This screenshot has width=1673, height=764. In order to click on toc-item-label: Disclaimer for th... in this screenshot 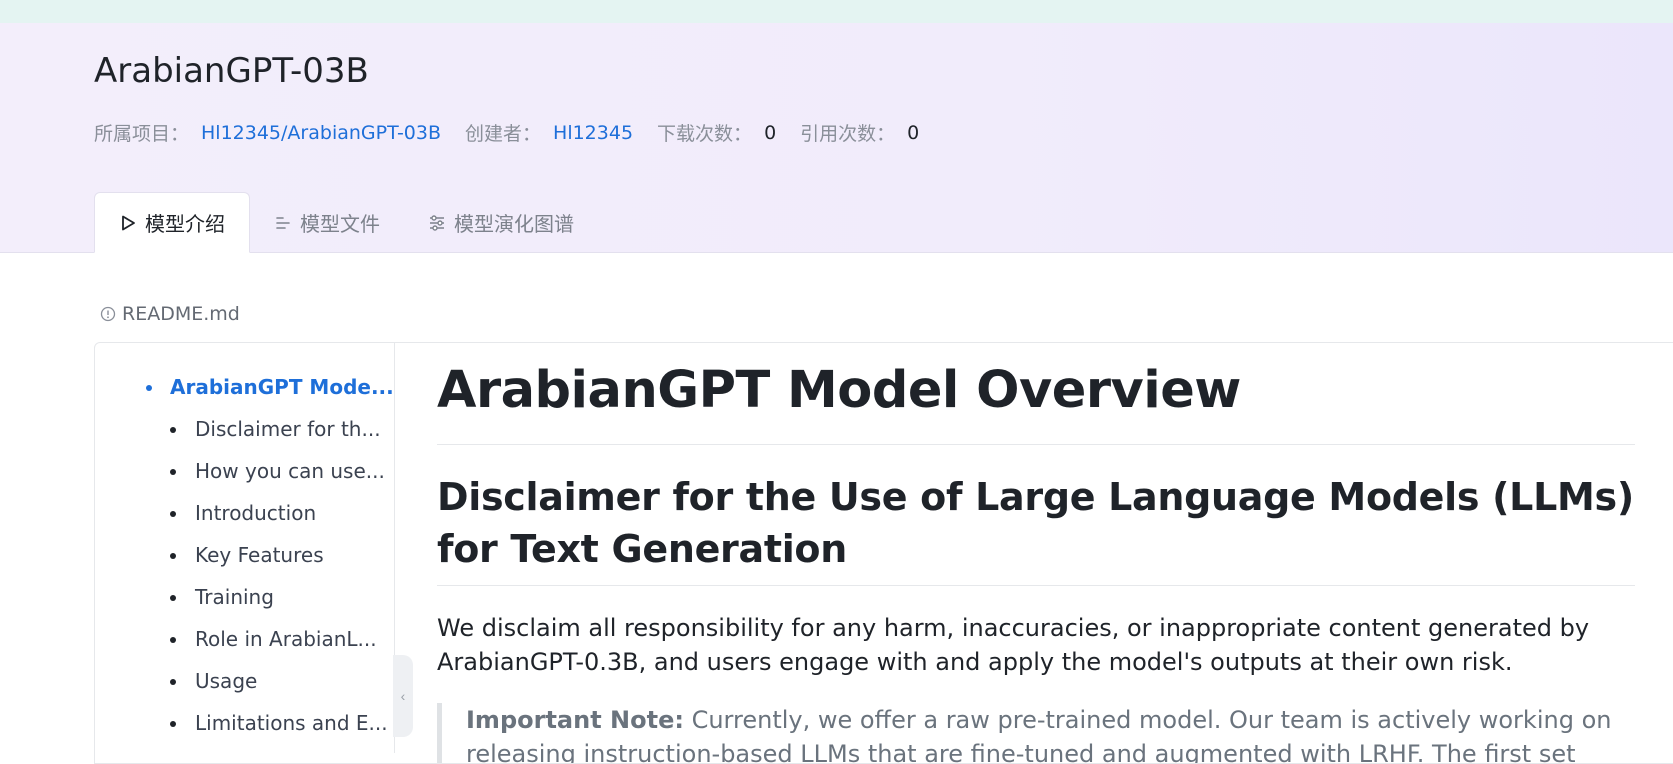, I will do `click(288, 429)`.